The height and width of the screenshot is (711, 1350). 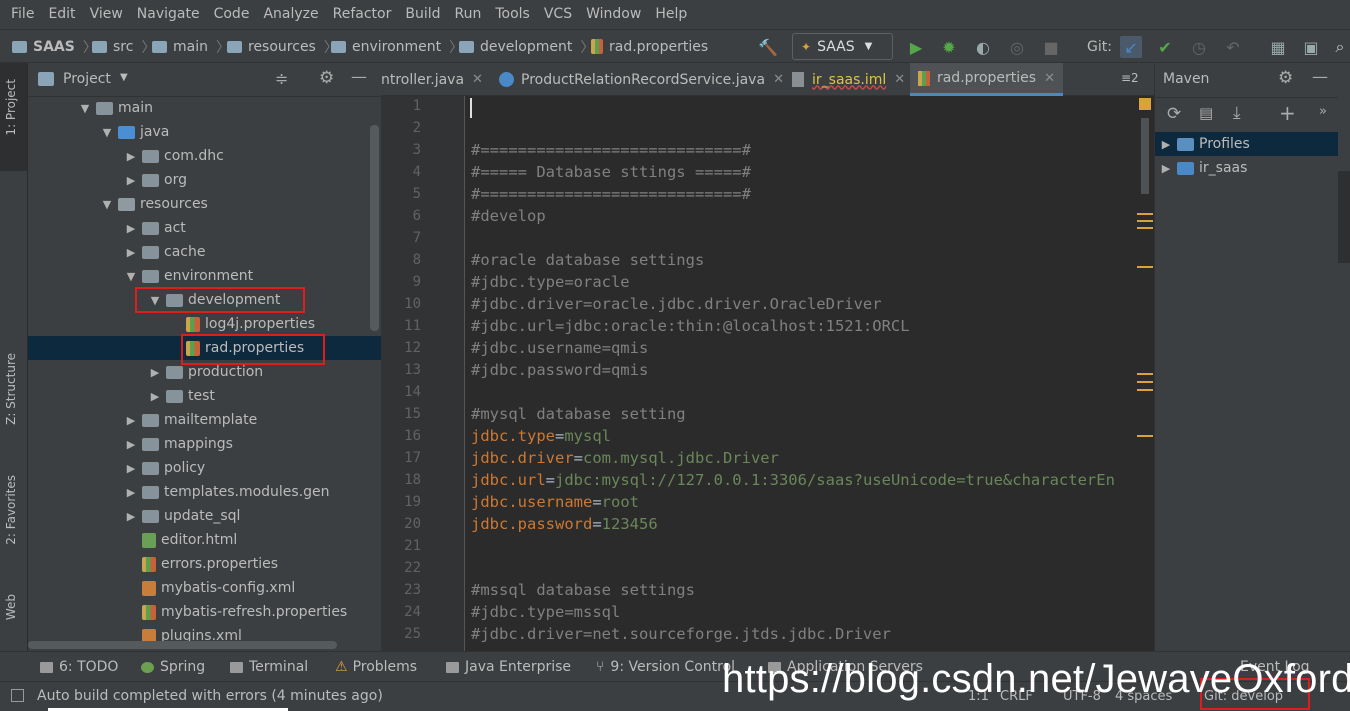 What do you see at coordinates (204, 252) in the screenshot?
I see `tree-item-cache: ▶ cache` at bounding box center [204, 252].